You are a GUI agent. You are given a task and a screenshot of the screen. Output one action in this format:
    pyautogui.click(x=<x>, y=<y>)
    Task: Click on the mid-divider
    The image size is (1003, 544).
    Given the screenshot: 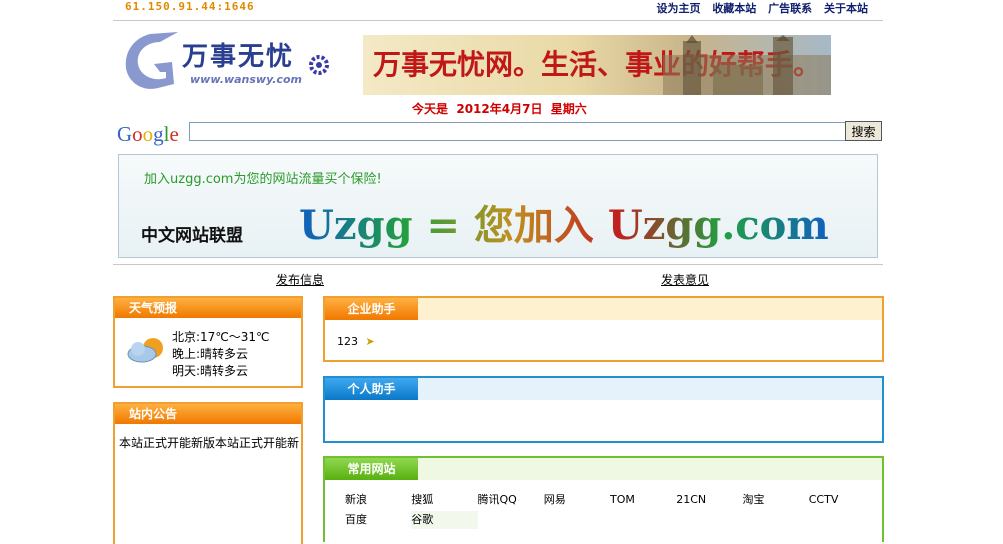 What is the action you would take?
    pyautogui.click(x=498, y=264)
    